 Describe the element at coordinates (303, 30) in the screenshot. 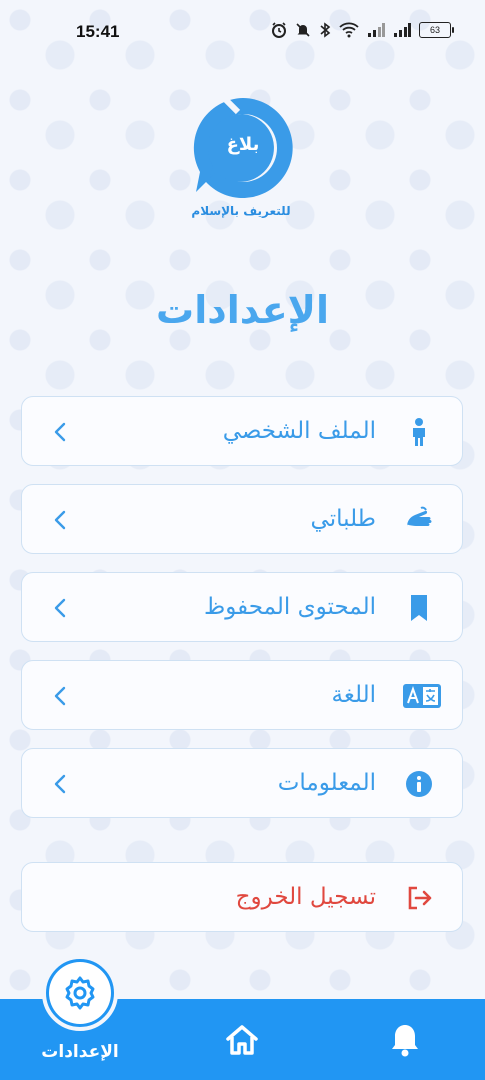

I see `mute-bell-icon` at that location.